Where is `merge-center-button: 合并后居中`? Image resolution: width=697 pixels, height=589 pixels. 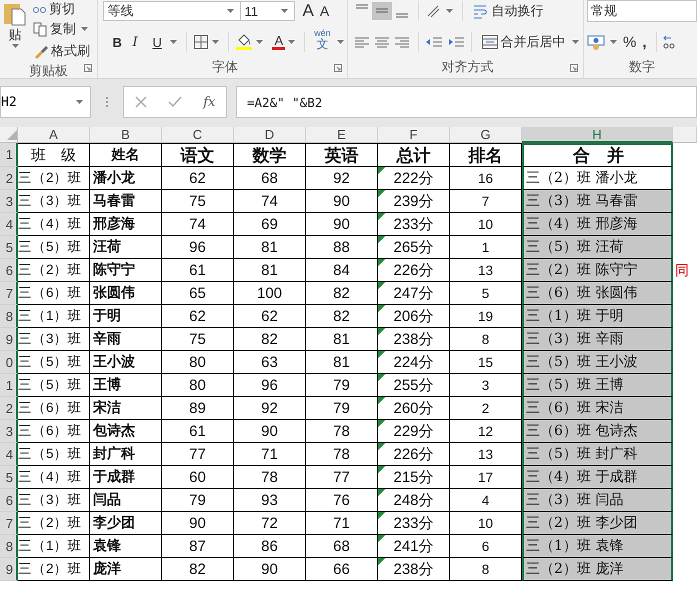 merge-center-button: 合并后居中 is located at coordinates (523, 42).